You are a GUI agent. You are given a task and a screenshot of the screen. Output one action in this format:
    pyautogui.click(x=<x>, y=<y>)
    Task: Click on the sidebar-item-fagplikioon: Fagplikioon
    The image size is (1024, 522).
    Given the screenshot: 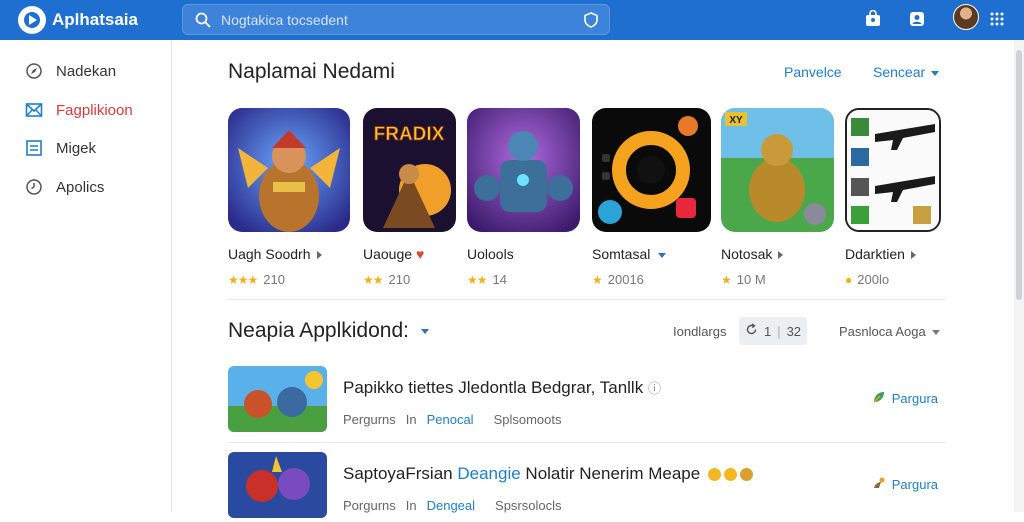 What is the action you would take?
    pyautogui.click(x=85, y=110)
    